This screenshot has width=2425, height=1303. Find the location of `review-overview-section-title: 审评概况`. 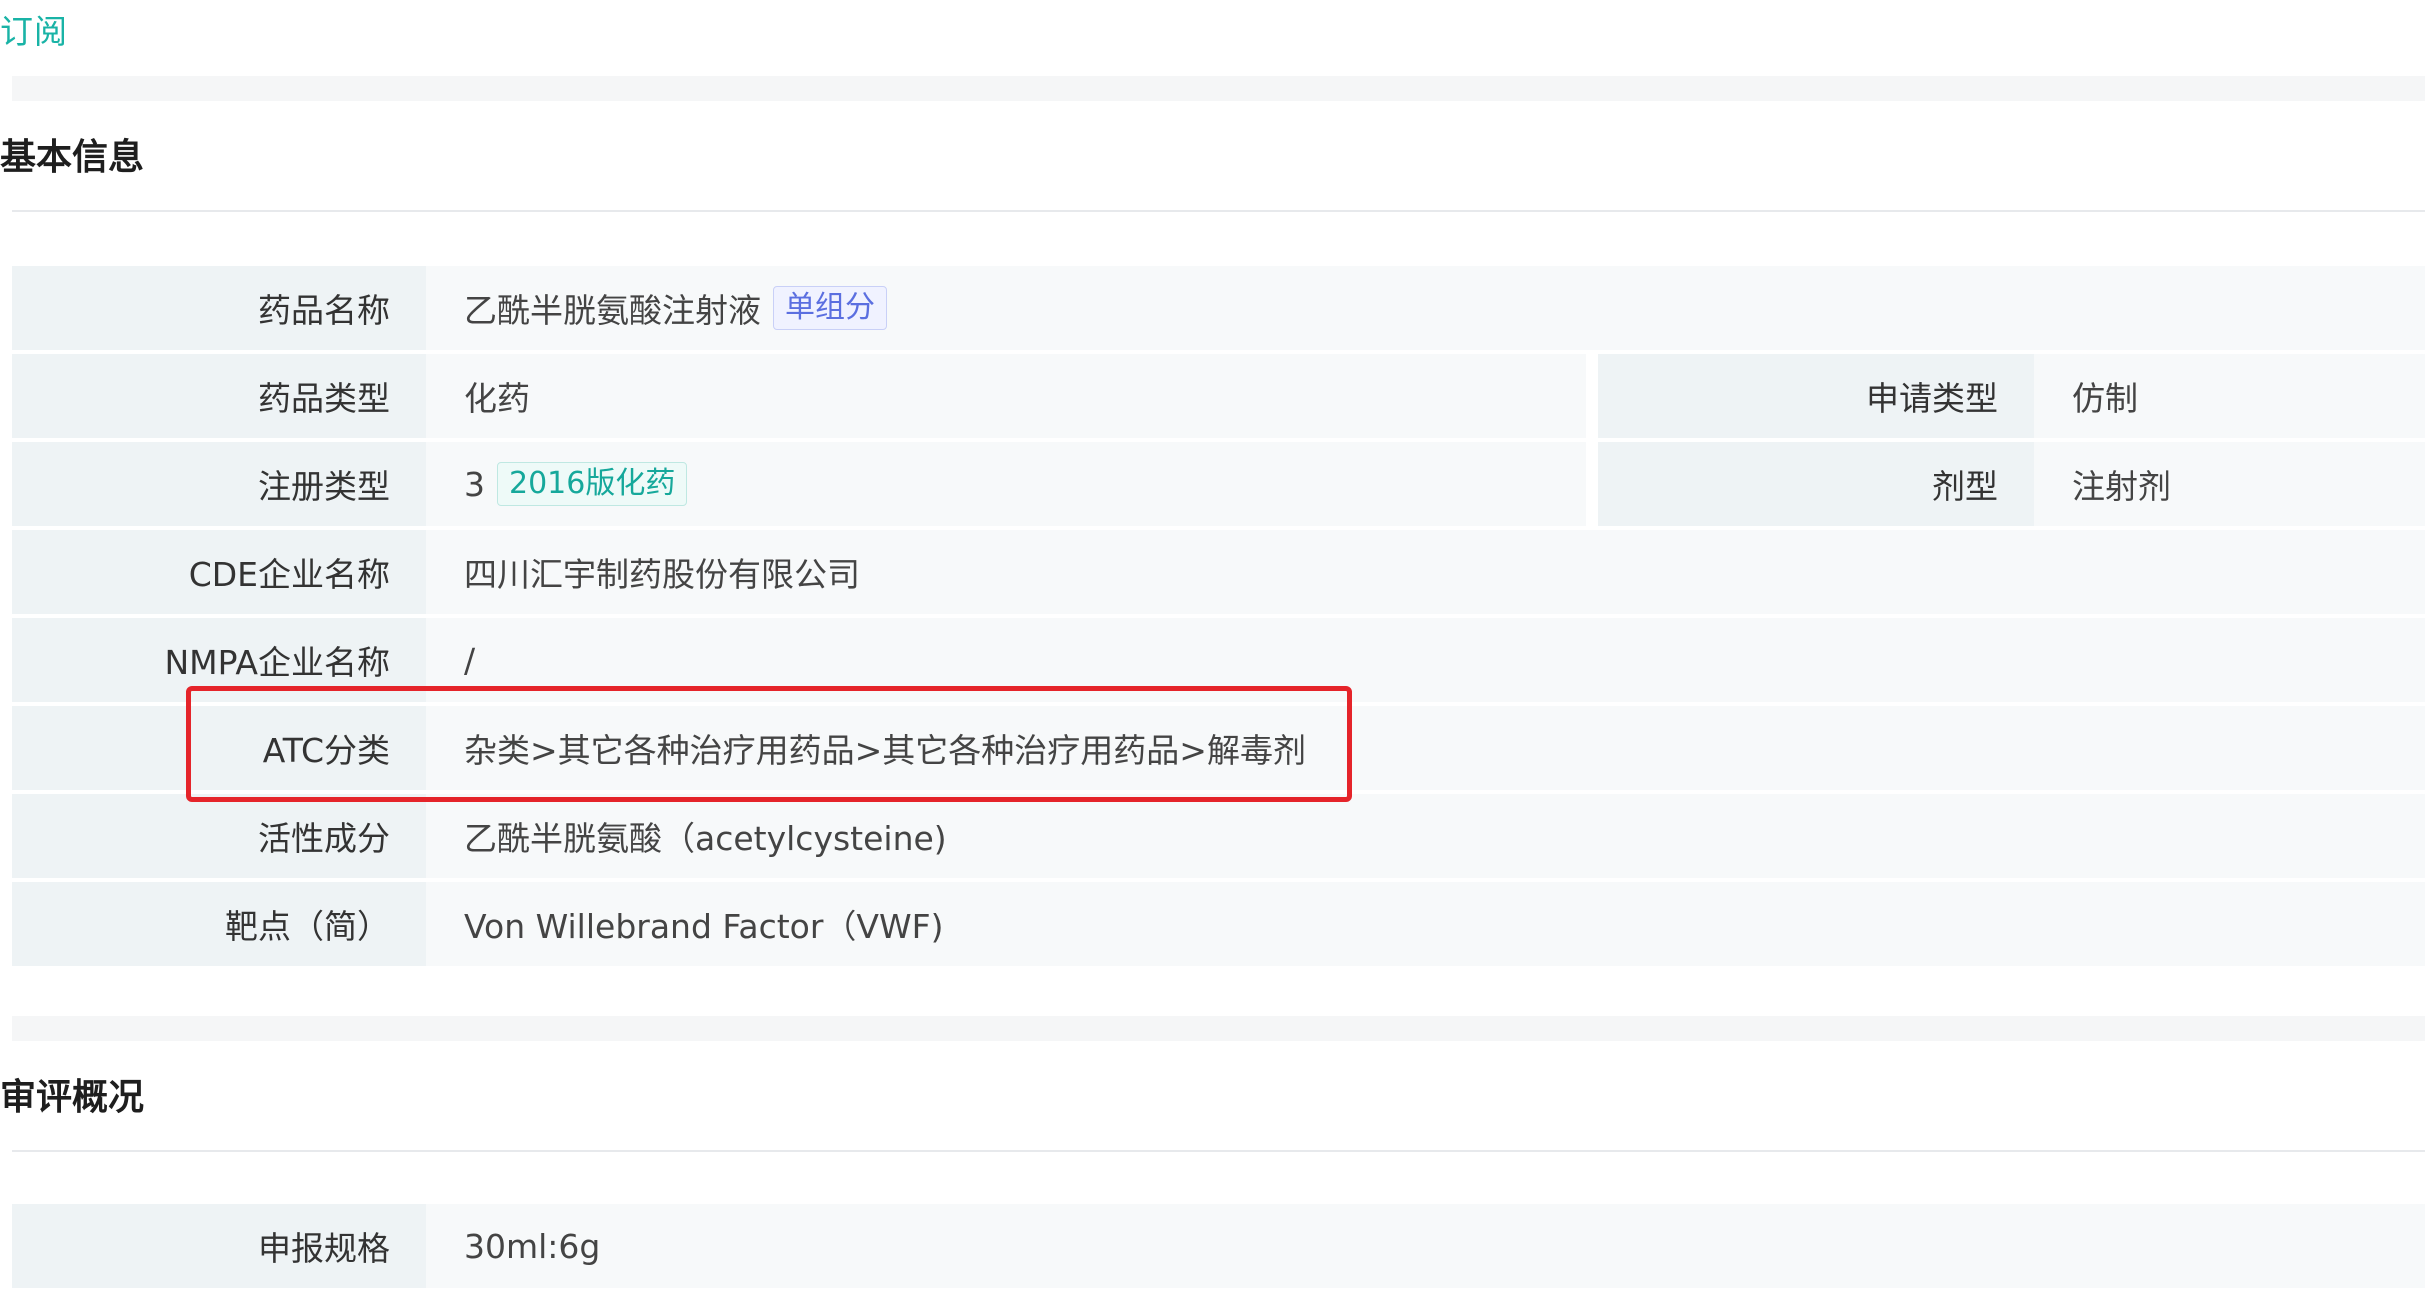

review-overview-section-title: 审评概况 is located at coordinates (72, 1097).